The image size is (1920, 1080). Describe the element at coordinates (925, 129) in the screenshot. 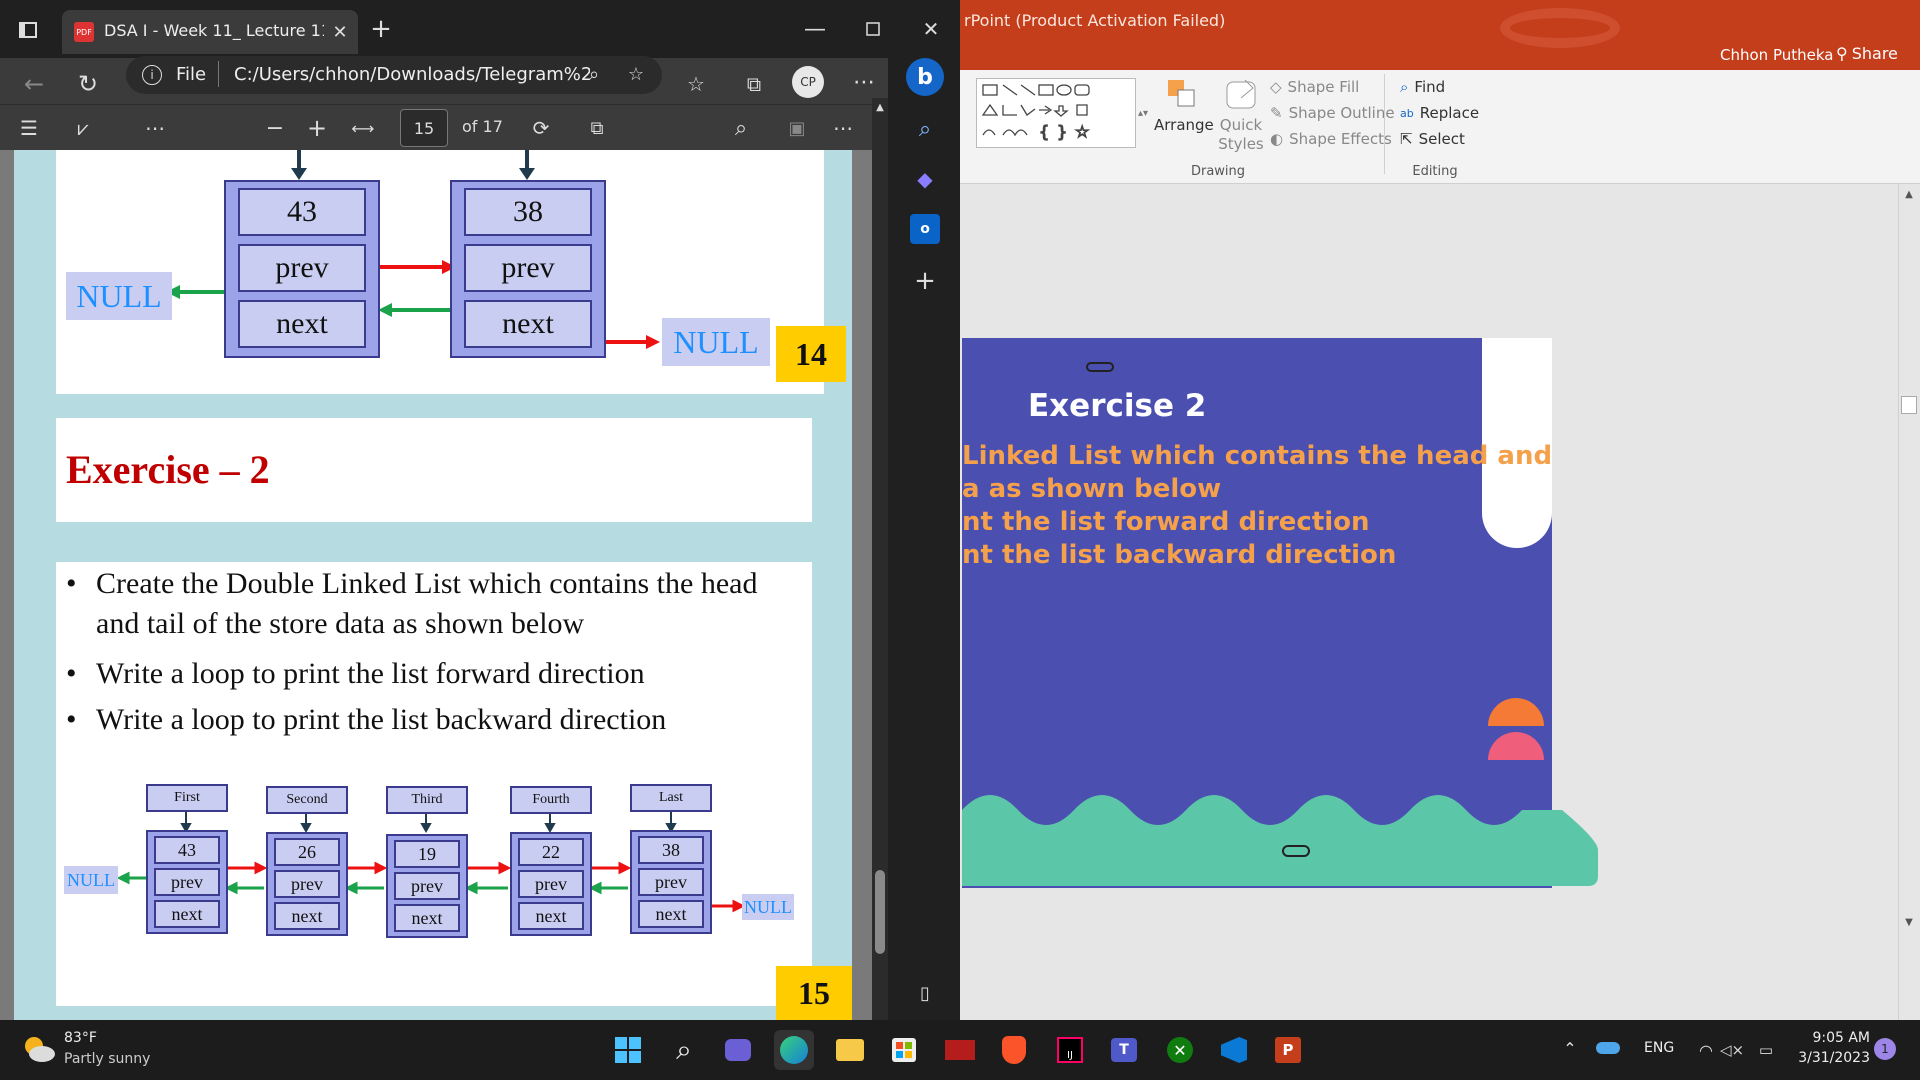

I see `sidebar-search-icon: ⌕` at that location.